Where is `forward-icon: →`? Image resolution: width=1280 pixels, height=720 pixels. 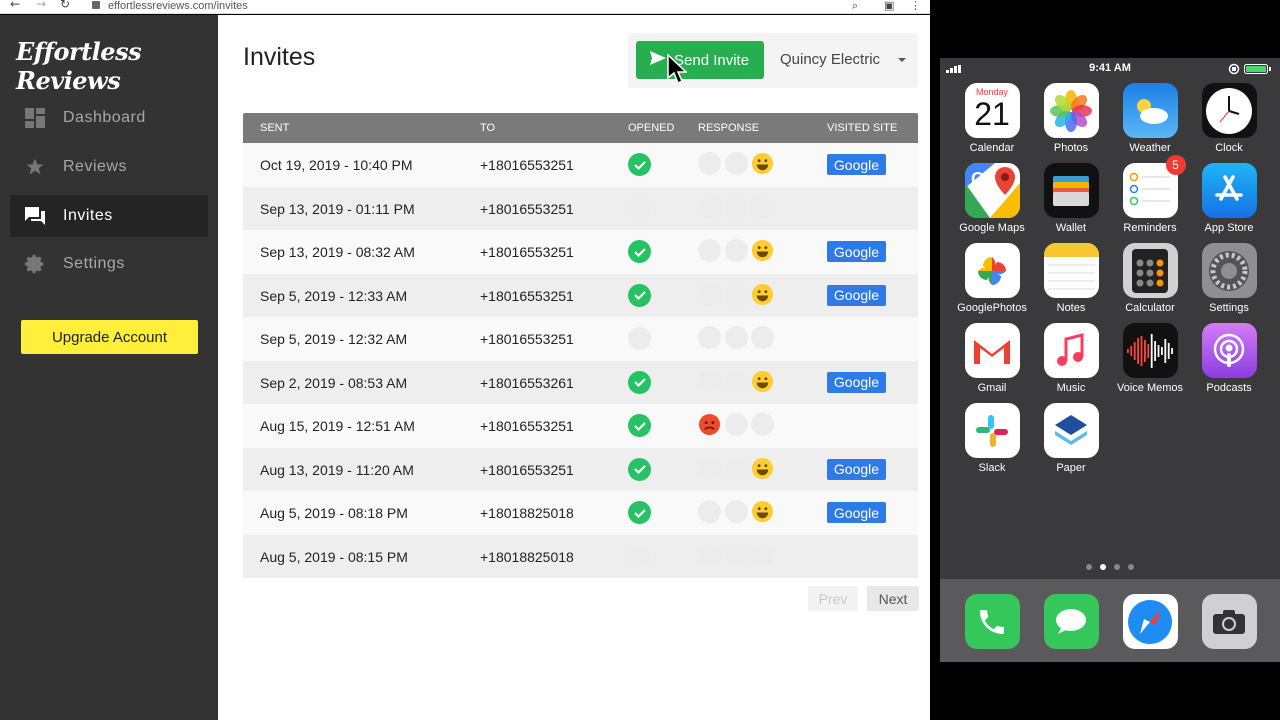
forward-icon: → is located at coordinates (41, 5).